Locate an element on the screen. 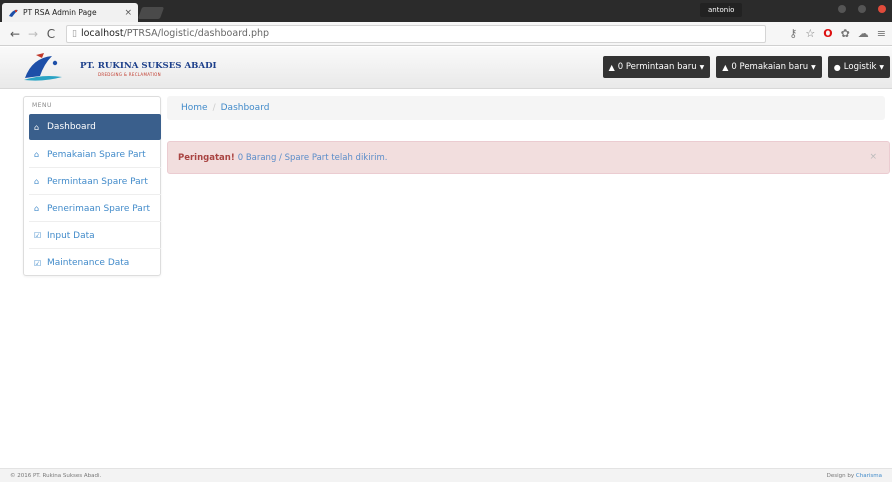 This screenshot has width=892, height=482. tab-close-icon: × is located at coordinates (128, 13).